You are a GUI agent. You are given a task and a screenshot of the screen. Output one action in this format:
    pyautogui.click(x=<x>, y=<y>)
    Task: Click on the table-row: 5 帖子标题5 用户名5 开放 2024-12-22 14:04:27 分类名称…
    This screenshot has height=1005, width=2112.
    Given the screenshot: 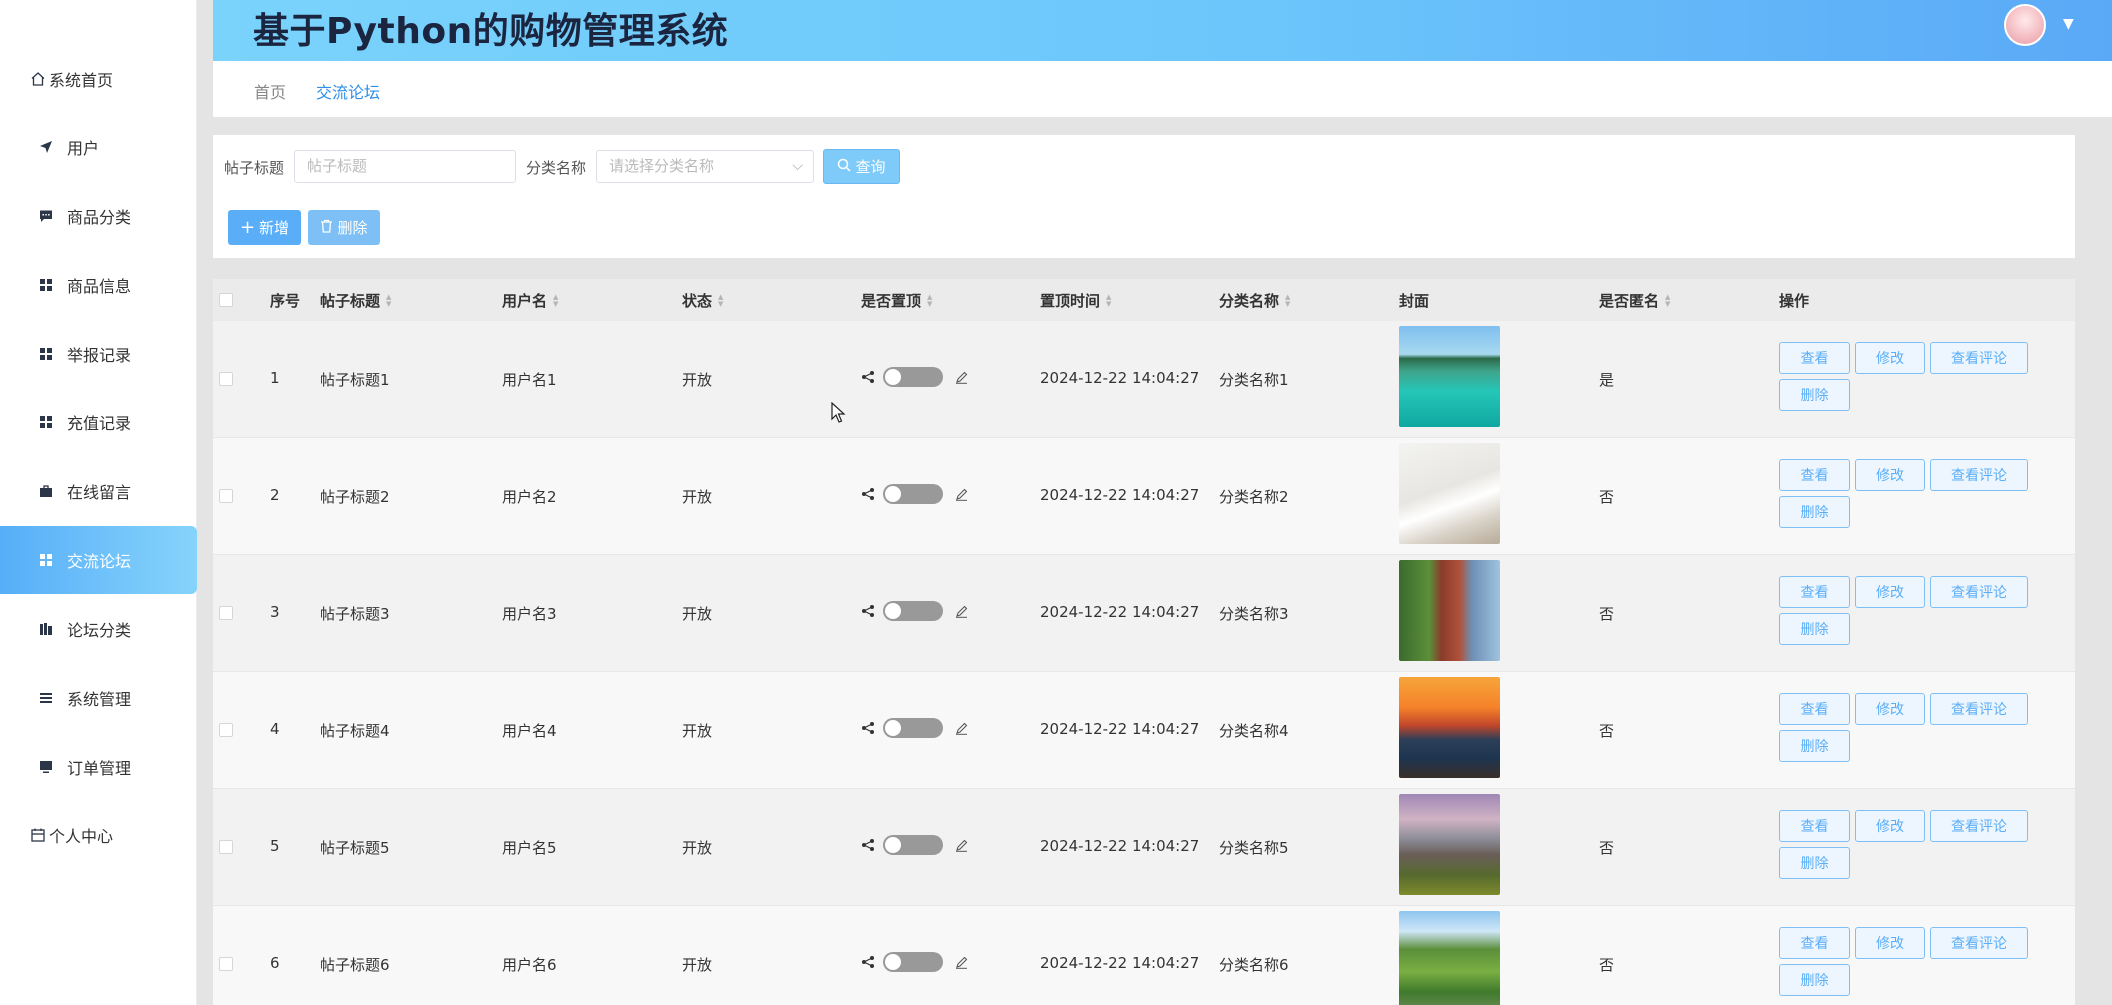 What is the action you would take?
    pyautogui.click(x=1144, y=847)
    